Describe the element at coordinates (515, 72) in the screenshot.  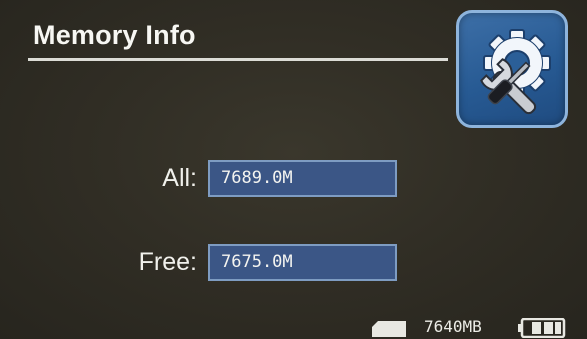
I see `settings-wrench-gear-icon` at that location.